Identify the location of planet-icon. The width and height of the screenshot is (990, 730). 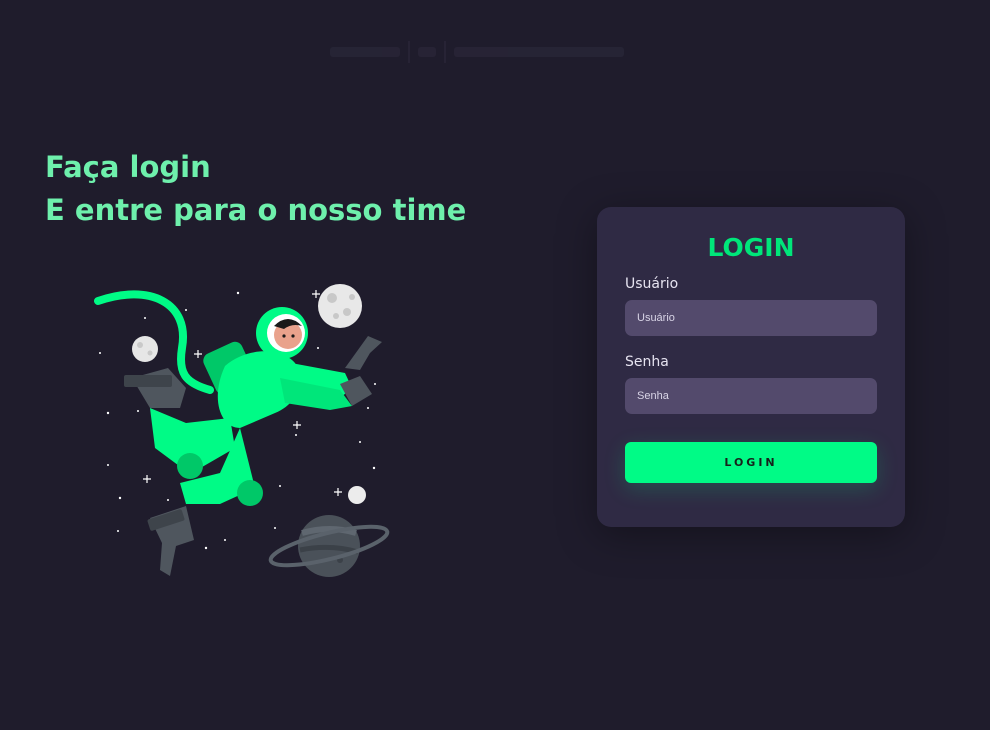
(329, 546).